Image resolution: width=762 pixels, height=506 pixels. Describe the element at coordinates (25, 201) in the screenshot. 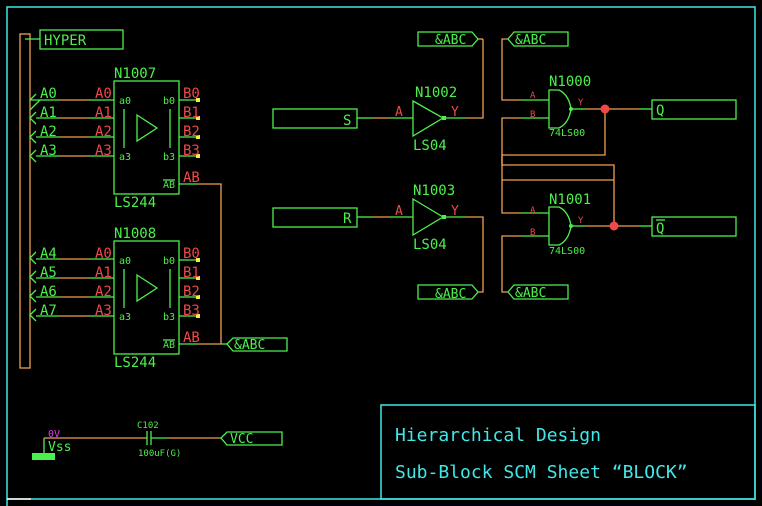

I see `bus-bar` at that location.